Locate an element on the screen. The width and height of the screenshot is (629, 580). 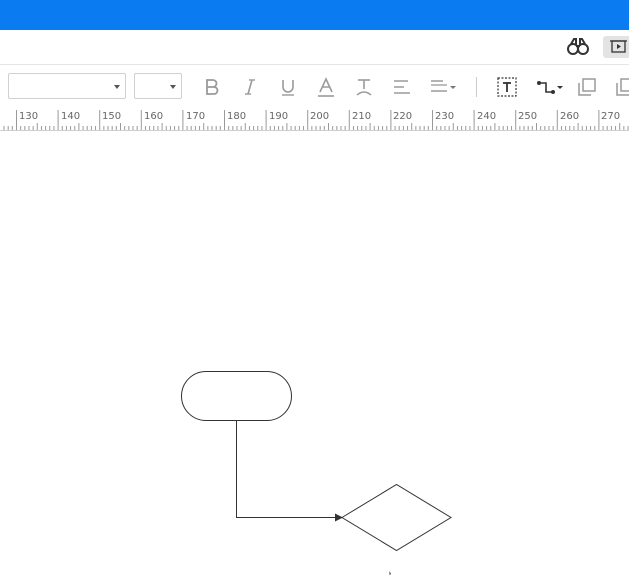
presentation-button is located at coordinates (616, 47).